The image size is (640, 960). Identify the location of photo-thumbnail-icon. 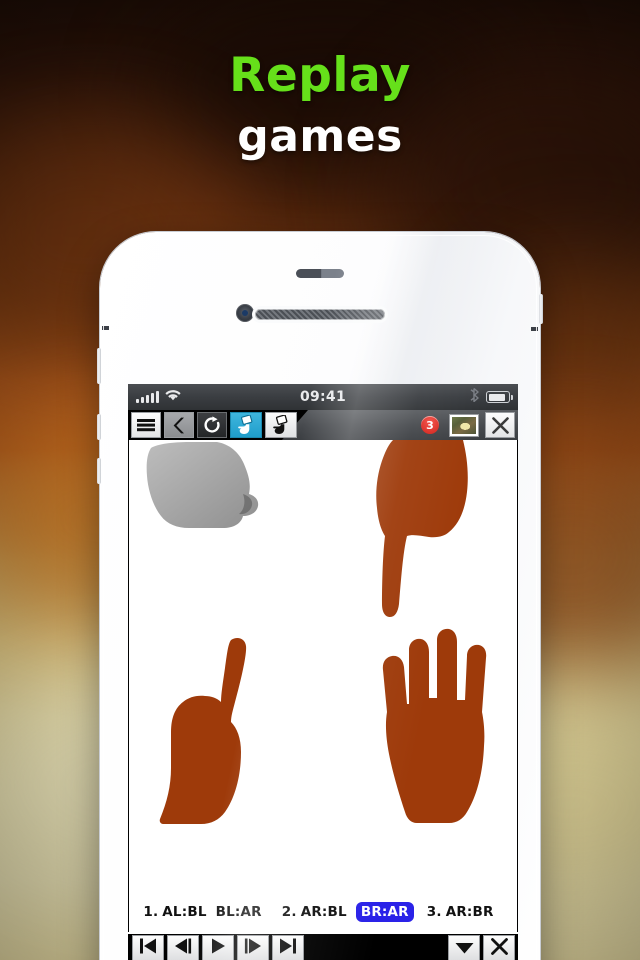
(464, 425).